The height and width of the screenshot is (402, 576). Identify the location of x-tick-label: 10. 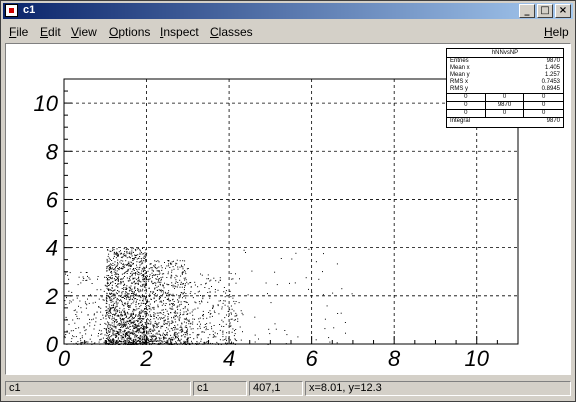
(476, 358).